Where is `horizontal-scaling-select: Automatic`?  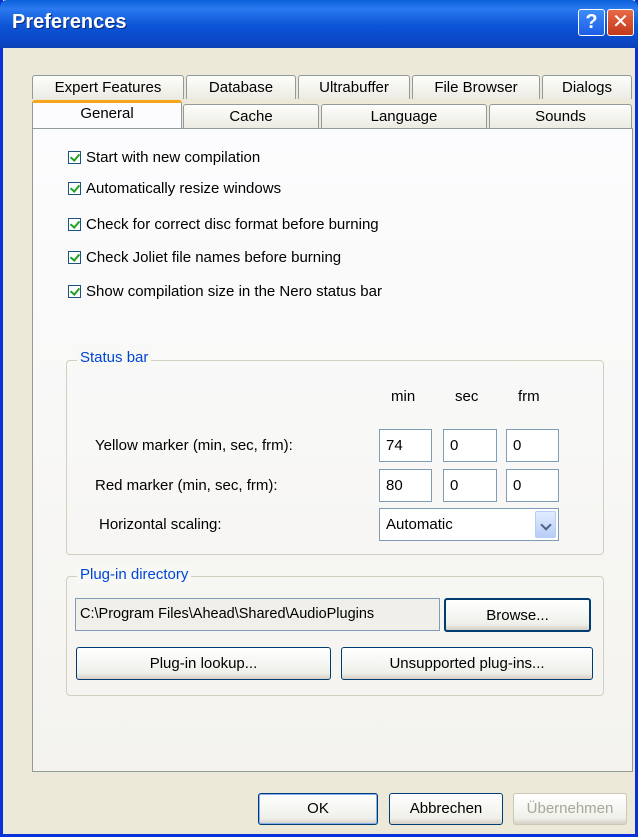 horizontal-scaling-select: Automatic is located at coordinates (469, 524).